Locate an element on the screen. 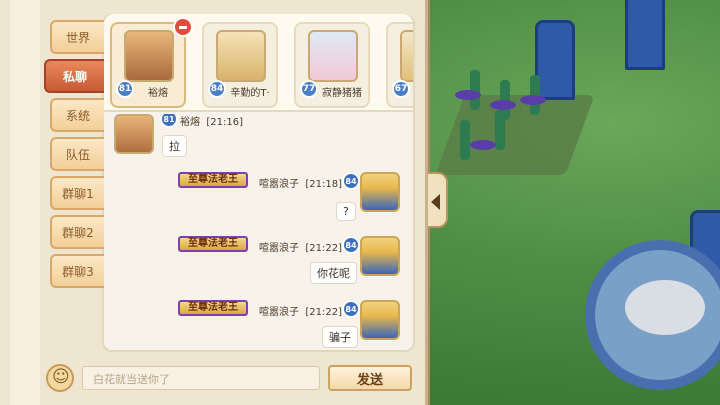 This screenshot has height=405, width=720. tab-system: 系统 is located at coordinates (77, 115).